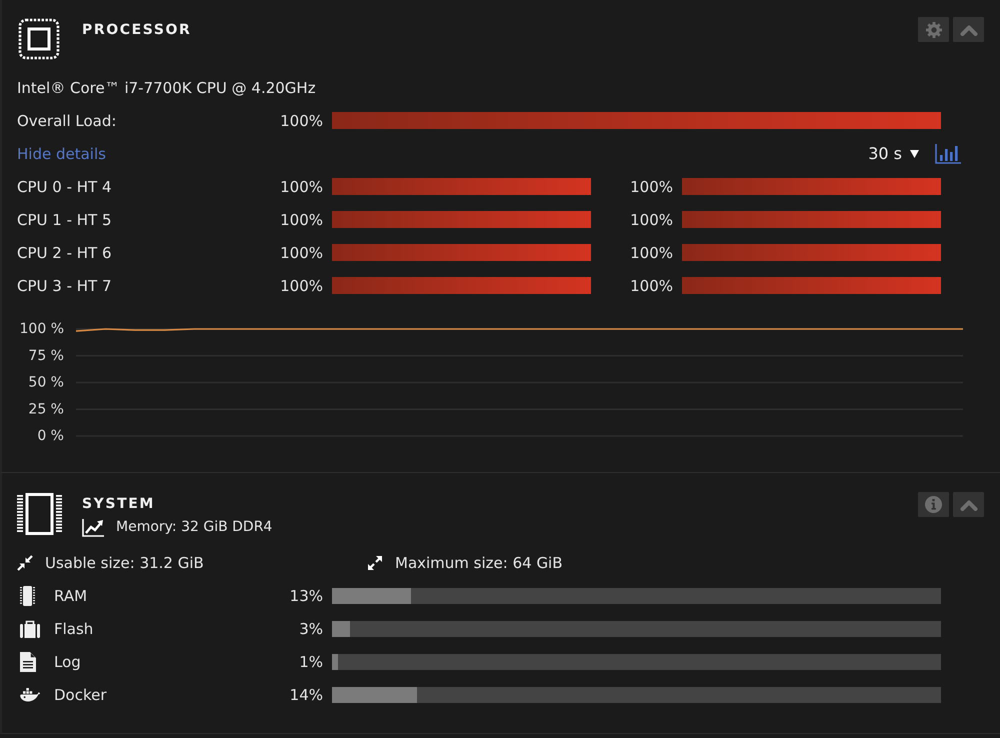  I want to click on usage-label: Flash, so click(74, 629).